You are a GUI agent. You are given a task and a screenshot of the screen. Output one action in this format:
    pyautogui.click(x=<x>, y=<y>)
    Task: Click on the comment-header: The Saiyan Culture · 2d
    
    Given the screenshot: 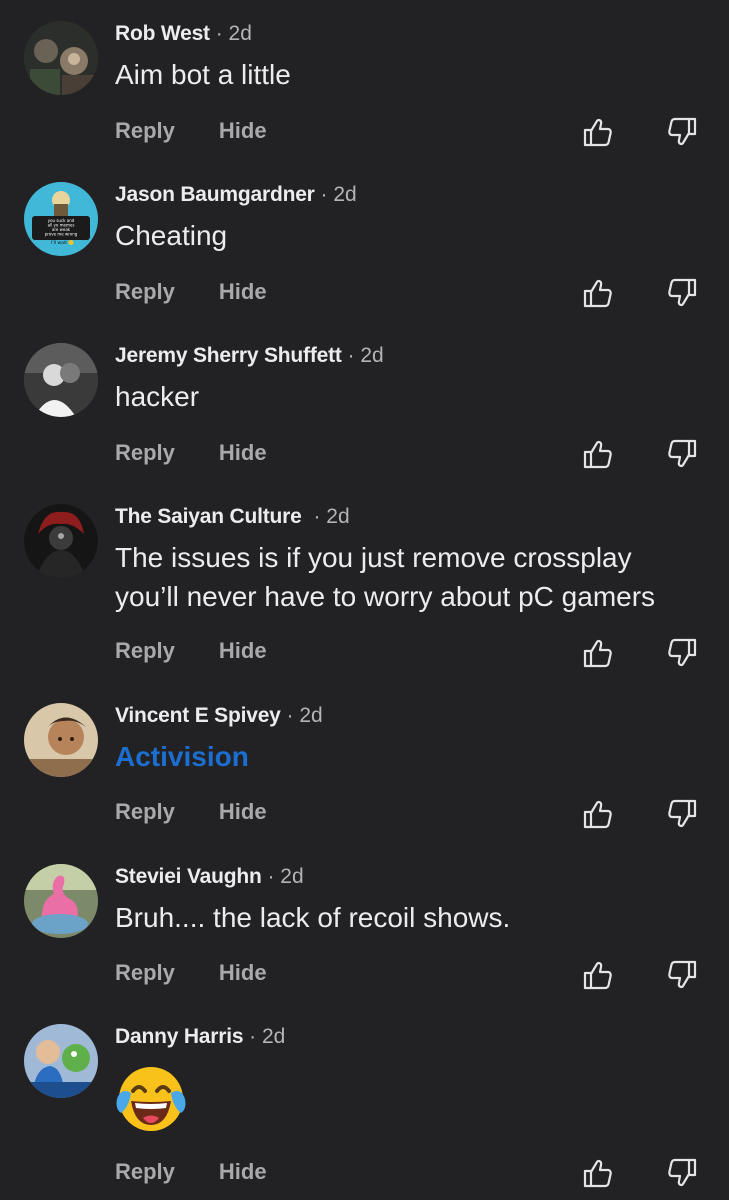 What is the action you would take?
    pyautogui.click(x=232, y=517)
    